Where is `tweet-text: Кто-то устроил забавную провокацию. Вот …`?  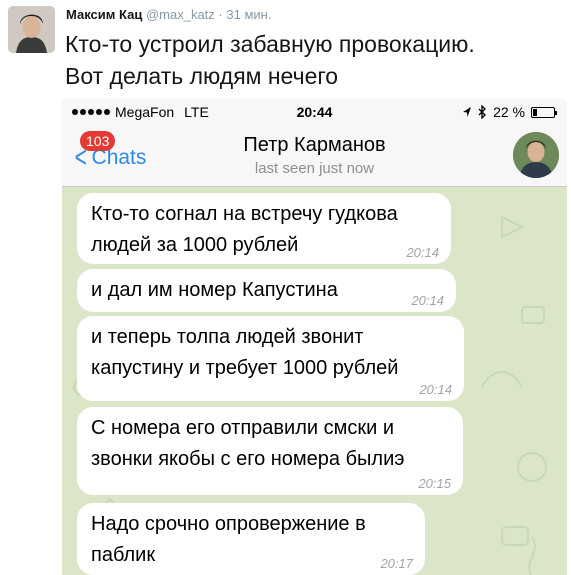 tweet-text: Кто-то устроил забавную провокацию. Вот … is located at coordinates (315, 60).